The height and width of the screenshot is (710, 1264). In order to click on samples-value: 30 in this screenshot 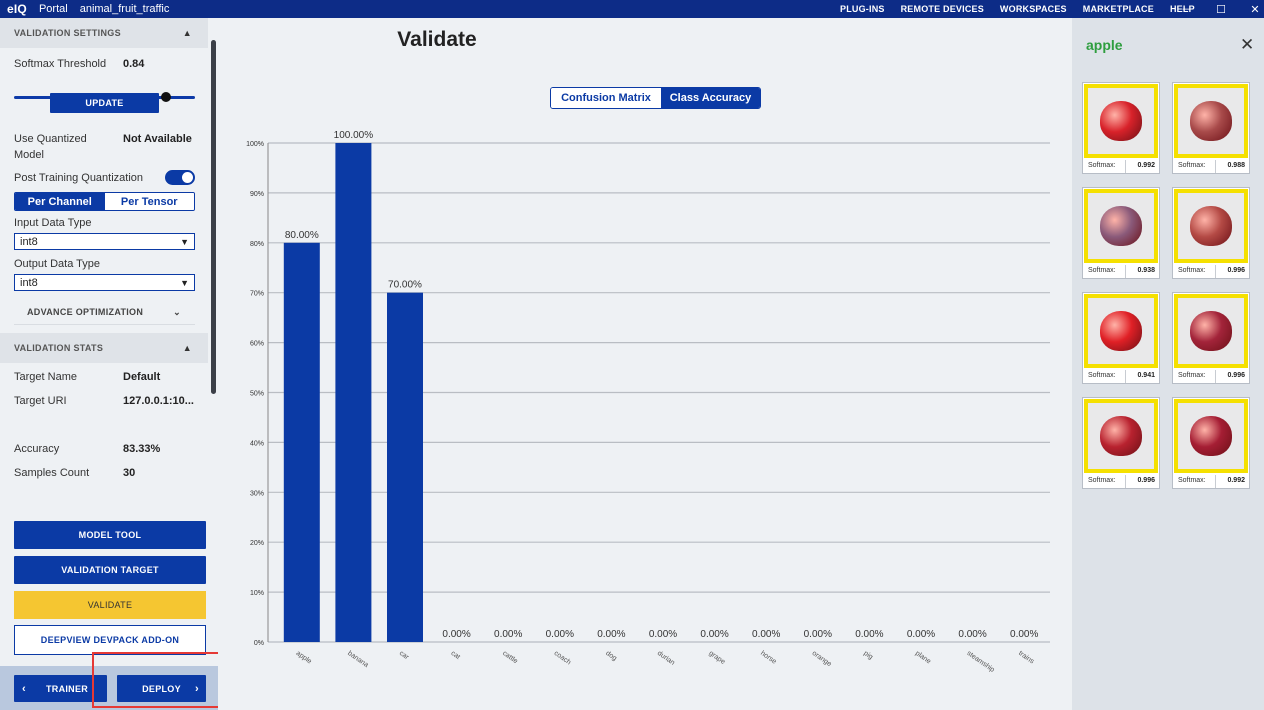, I will do `click(129, 473)`.